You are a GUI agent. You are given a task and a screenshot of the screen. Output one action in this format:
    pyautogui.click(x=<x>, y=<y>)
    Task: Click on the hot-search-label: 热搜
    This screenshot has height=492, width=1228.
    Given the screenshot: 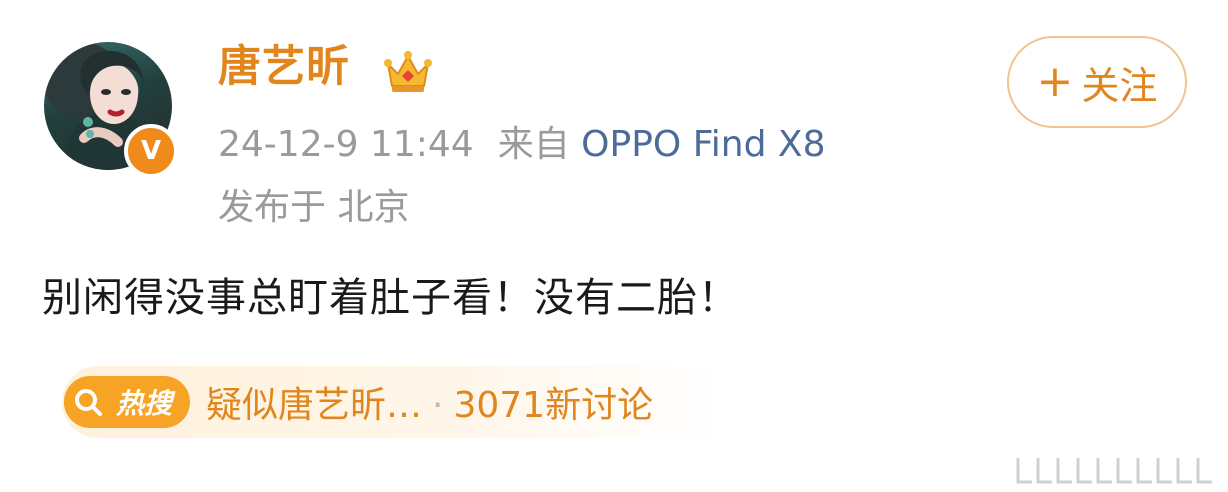 What is the action you would take?
    pyautogui.click(x=144, y=403)
    